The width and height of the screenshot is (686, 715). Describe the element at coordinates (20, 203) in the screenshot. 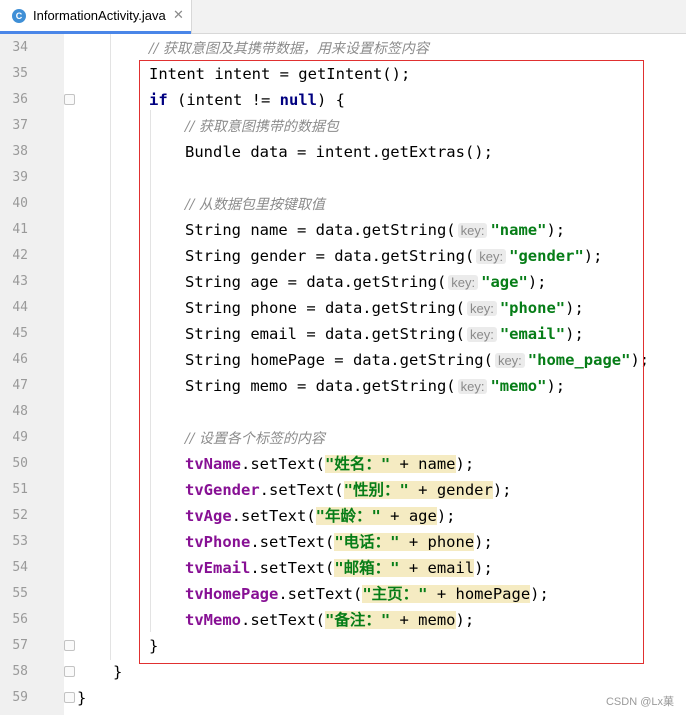

I see `line-number: 40` at that location.